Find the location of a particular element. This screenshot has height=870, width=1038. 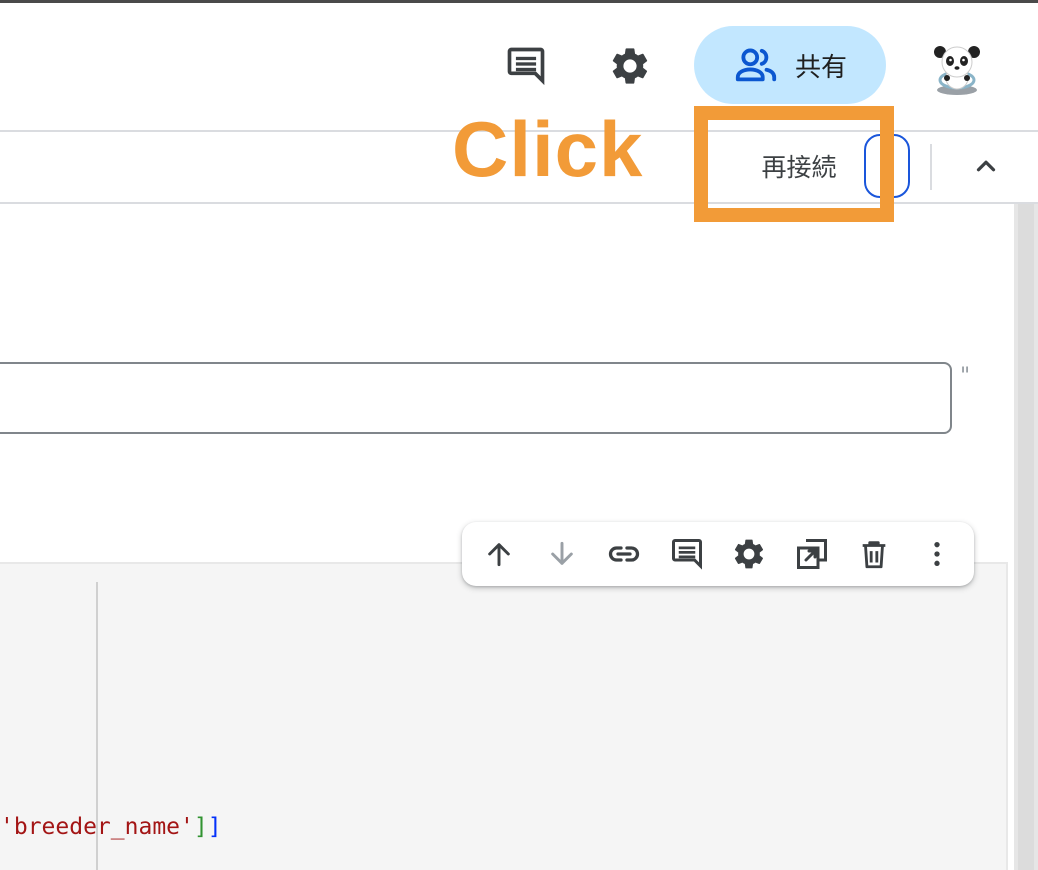

delete-cell-button is located at coordinates (874, 554).